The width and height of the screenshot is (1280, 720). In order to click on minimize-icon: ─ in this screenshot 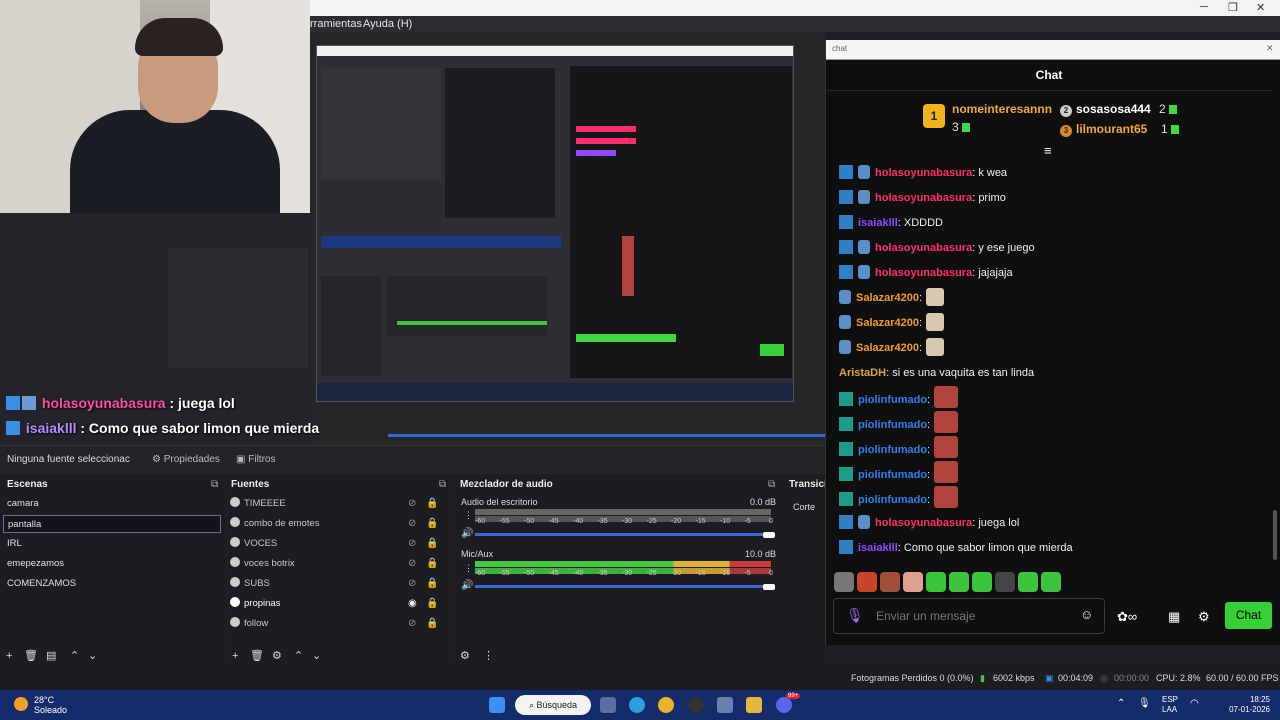, I will do `click(1204, 7)`.